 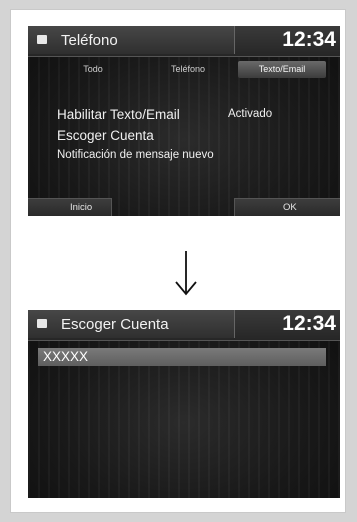 I want to click on title-bar: Escoger Cuenta 12:34, so click(x=184, y=325).